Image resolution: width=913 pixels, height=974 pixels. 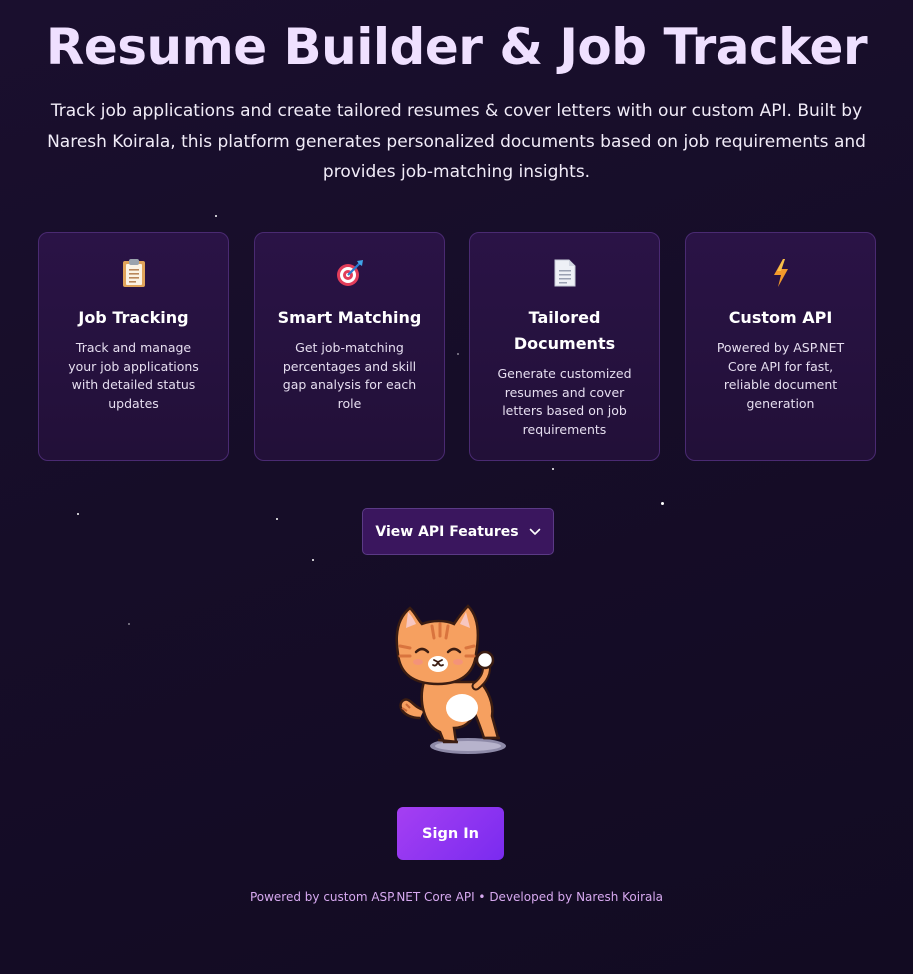 What do you see at coordinates (780, 317) in the screenshot?
I see `feature-title: Custom API` at bounding box center [780, 317].